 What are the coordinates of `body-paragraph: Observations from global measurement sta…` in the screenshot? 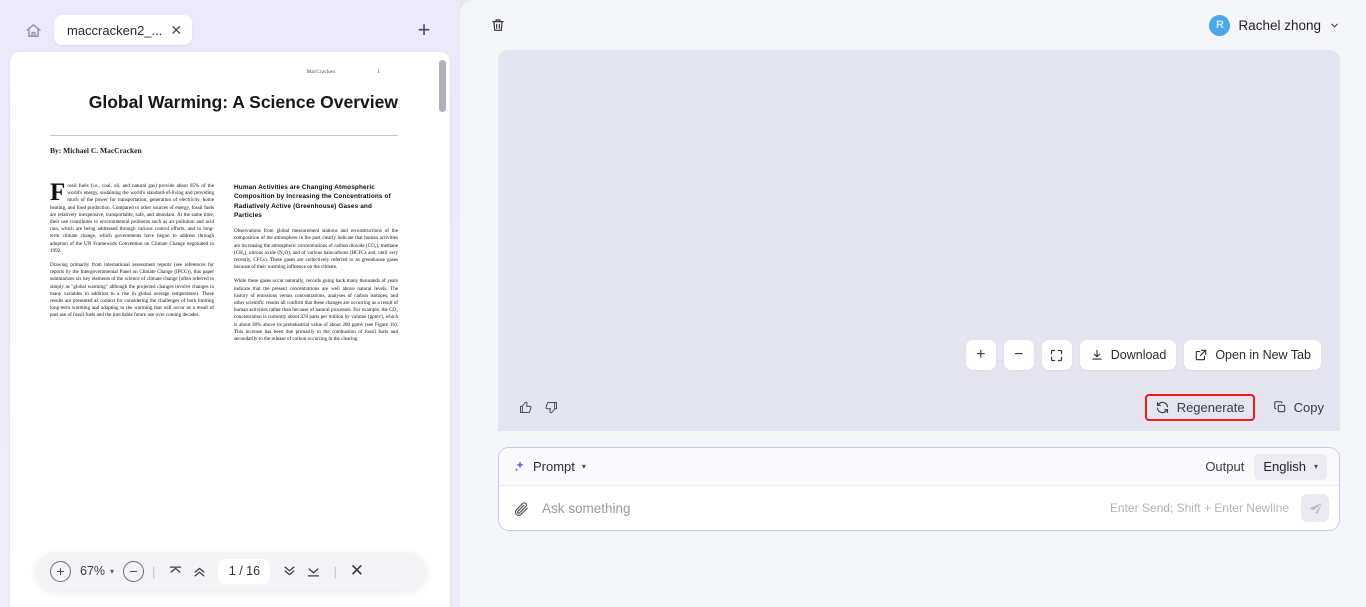 It's located at (316, 249).